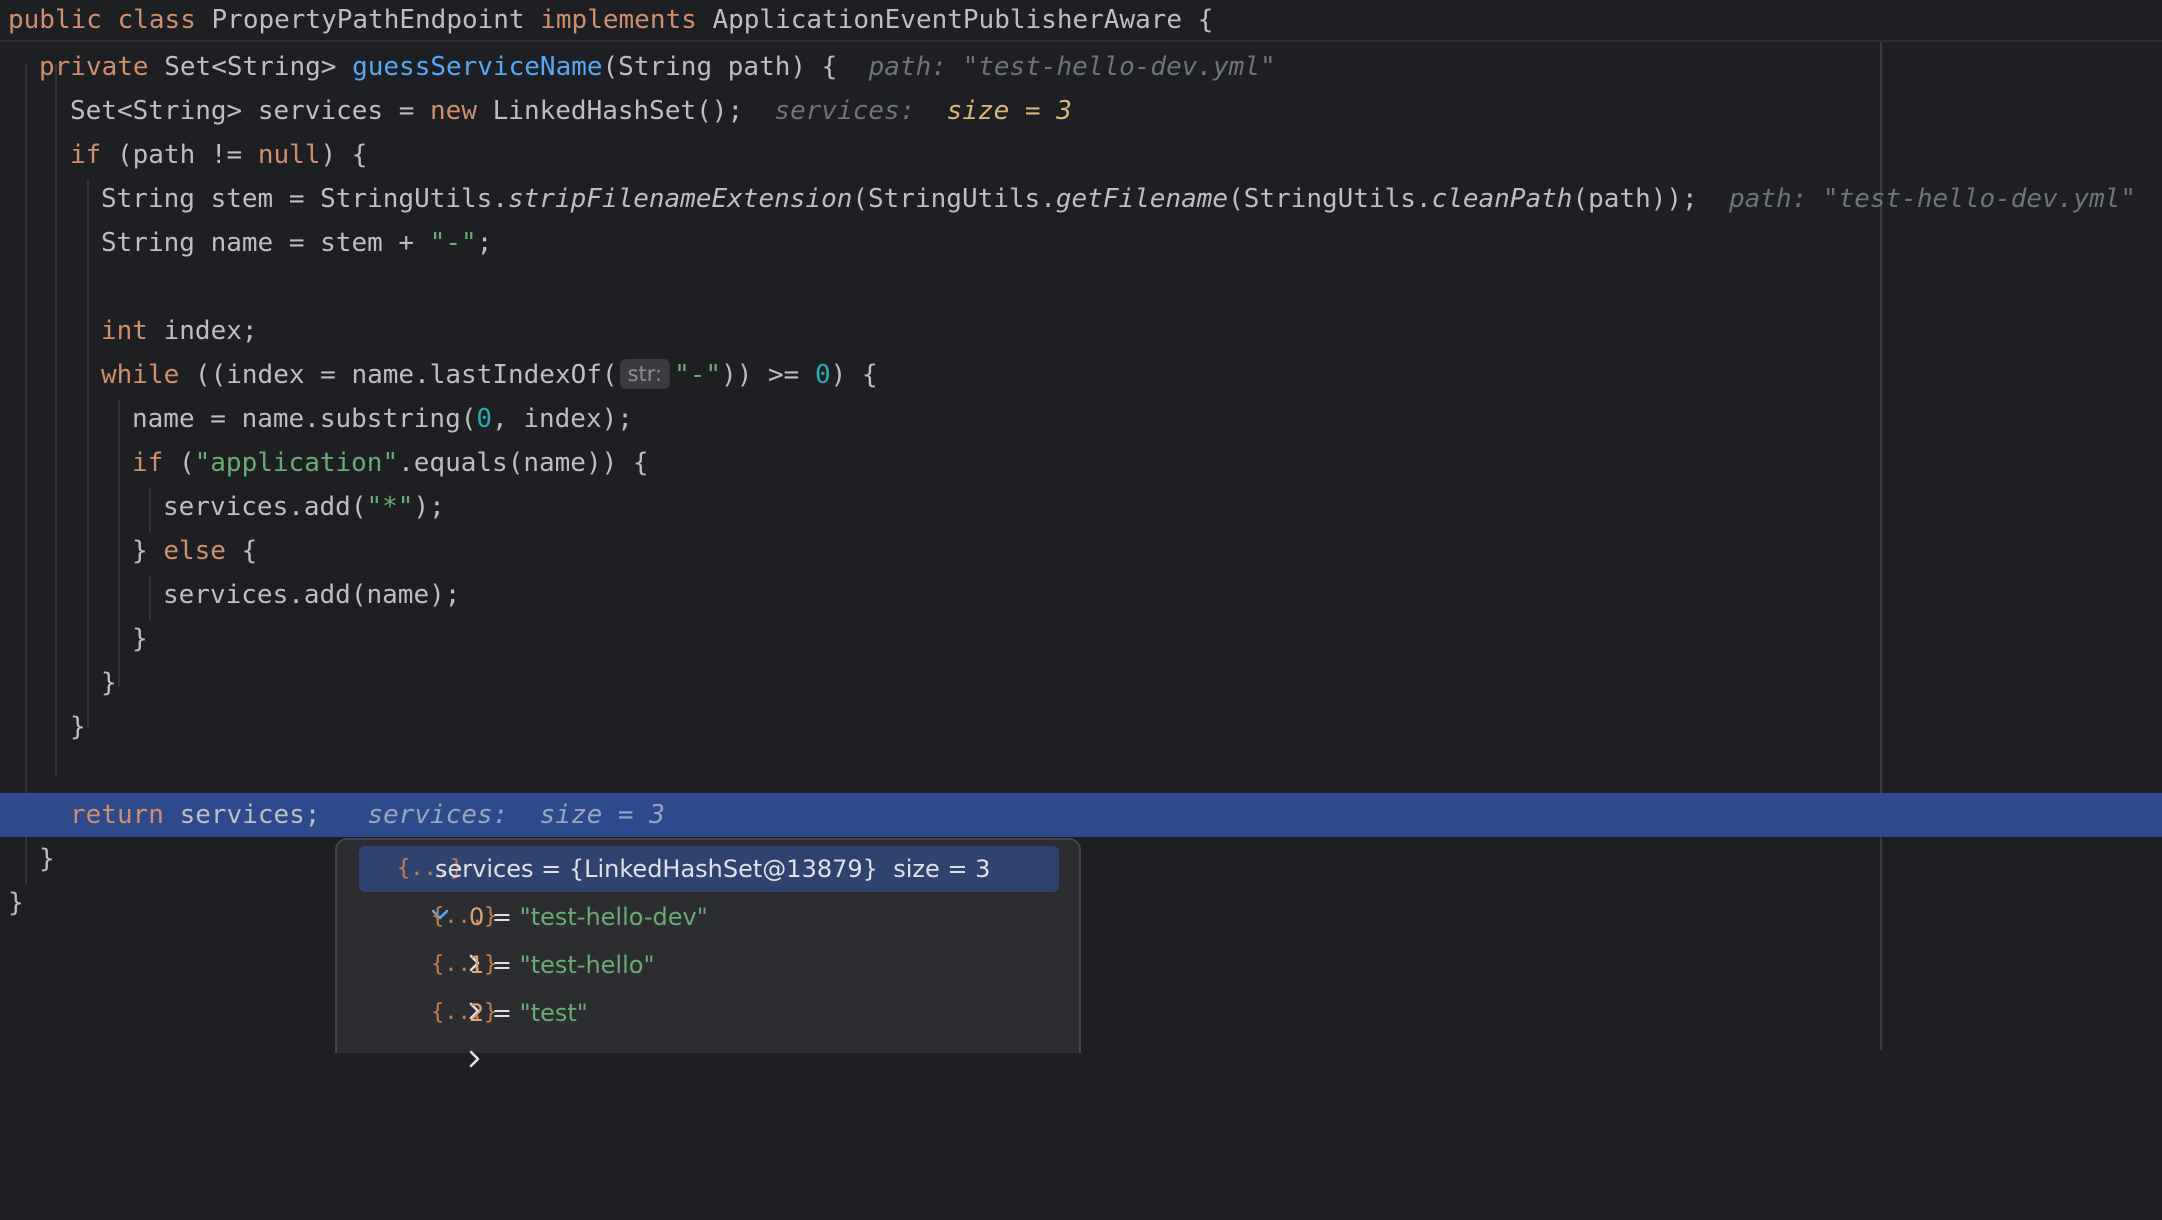 This screenshot has width=2162, height=1220. Describe the element at coordinates (1081, 595) in the screenshot. I see `code-line-add-name: services.add(name);` at that location.